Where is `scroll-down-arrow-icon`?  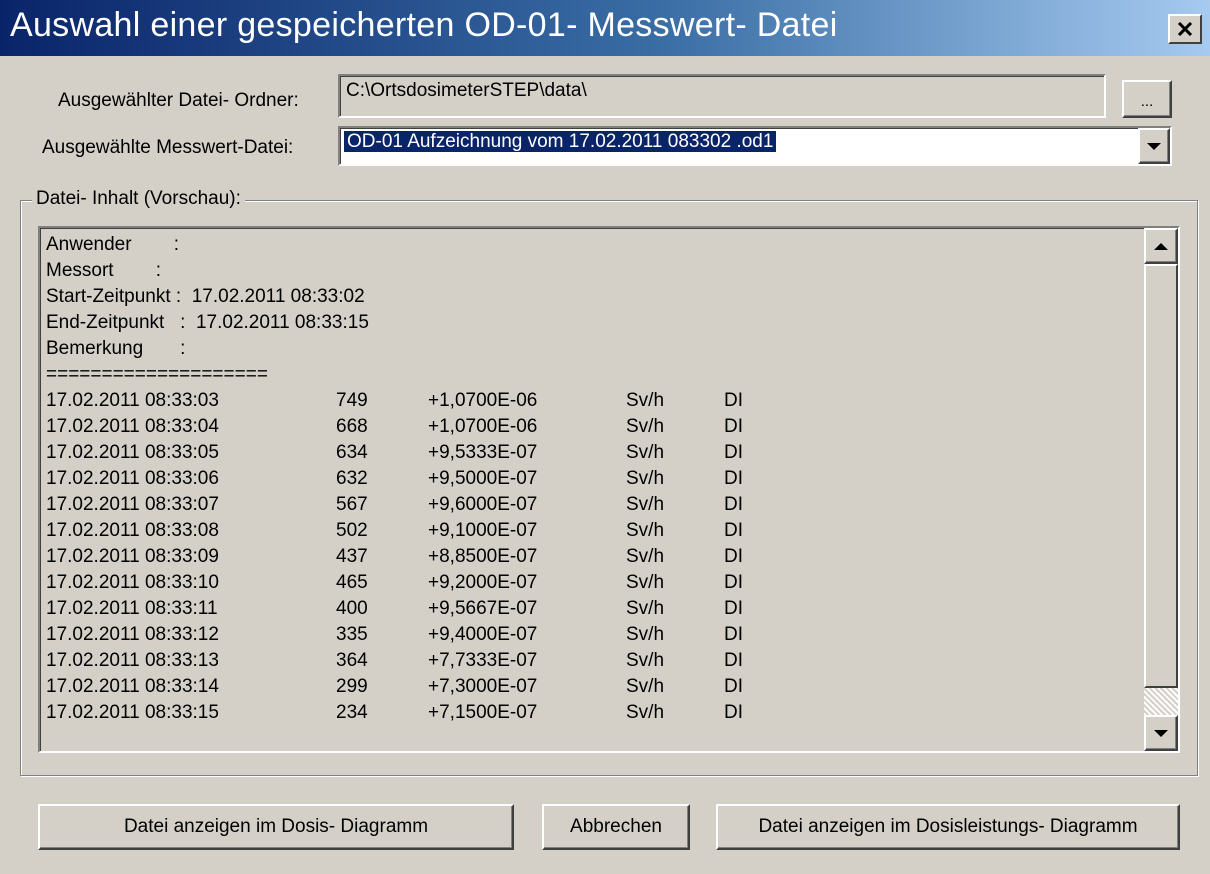
scroll-down-arrow-icon is located at coordinates (1161, 733).